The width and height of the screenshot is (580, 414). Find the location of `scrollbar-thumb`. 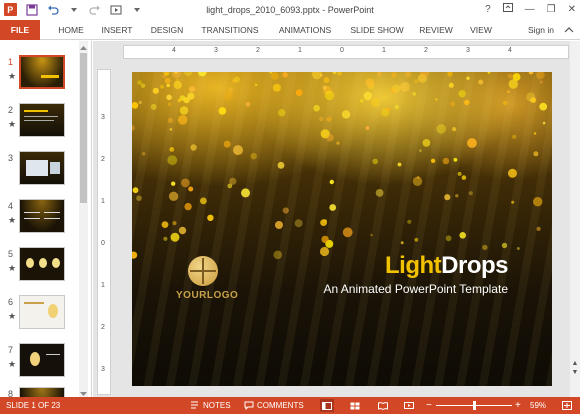

scrollbar-thumb is located at coordinates (83, 128).